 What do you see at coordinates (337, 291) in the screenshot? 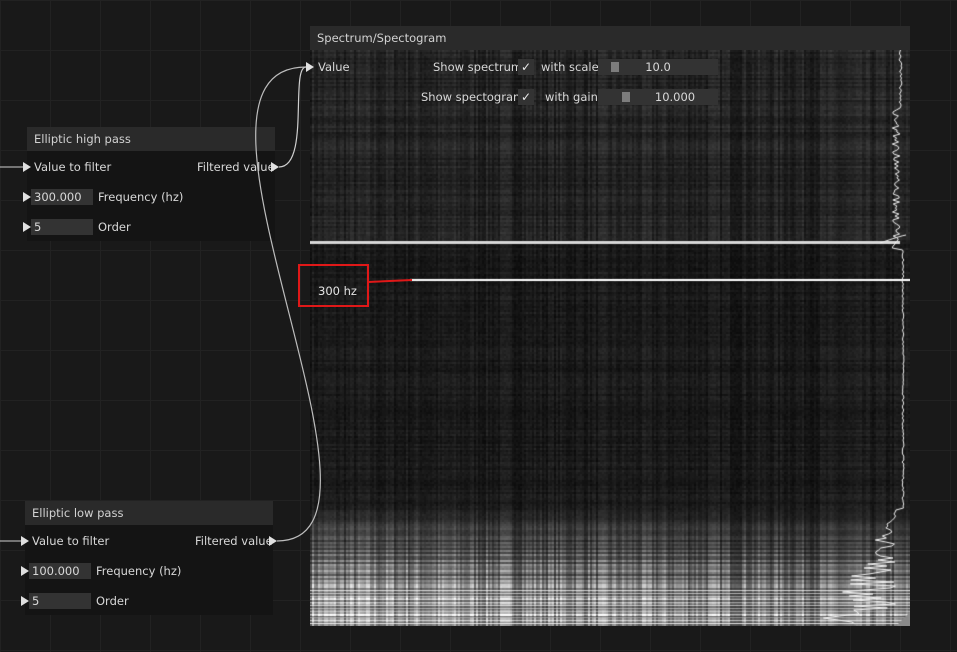
I see `marker-label: 300 hz` at bounding box center [337, 291].